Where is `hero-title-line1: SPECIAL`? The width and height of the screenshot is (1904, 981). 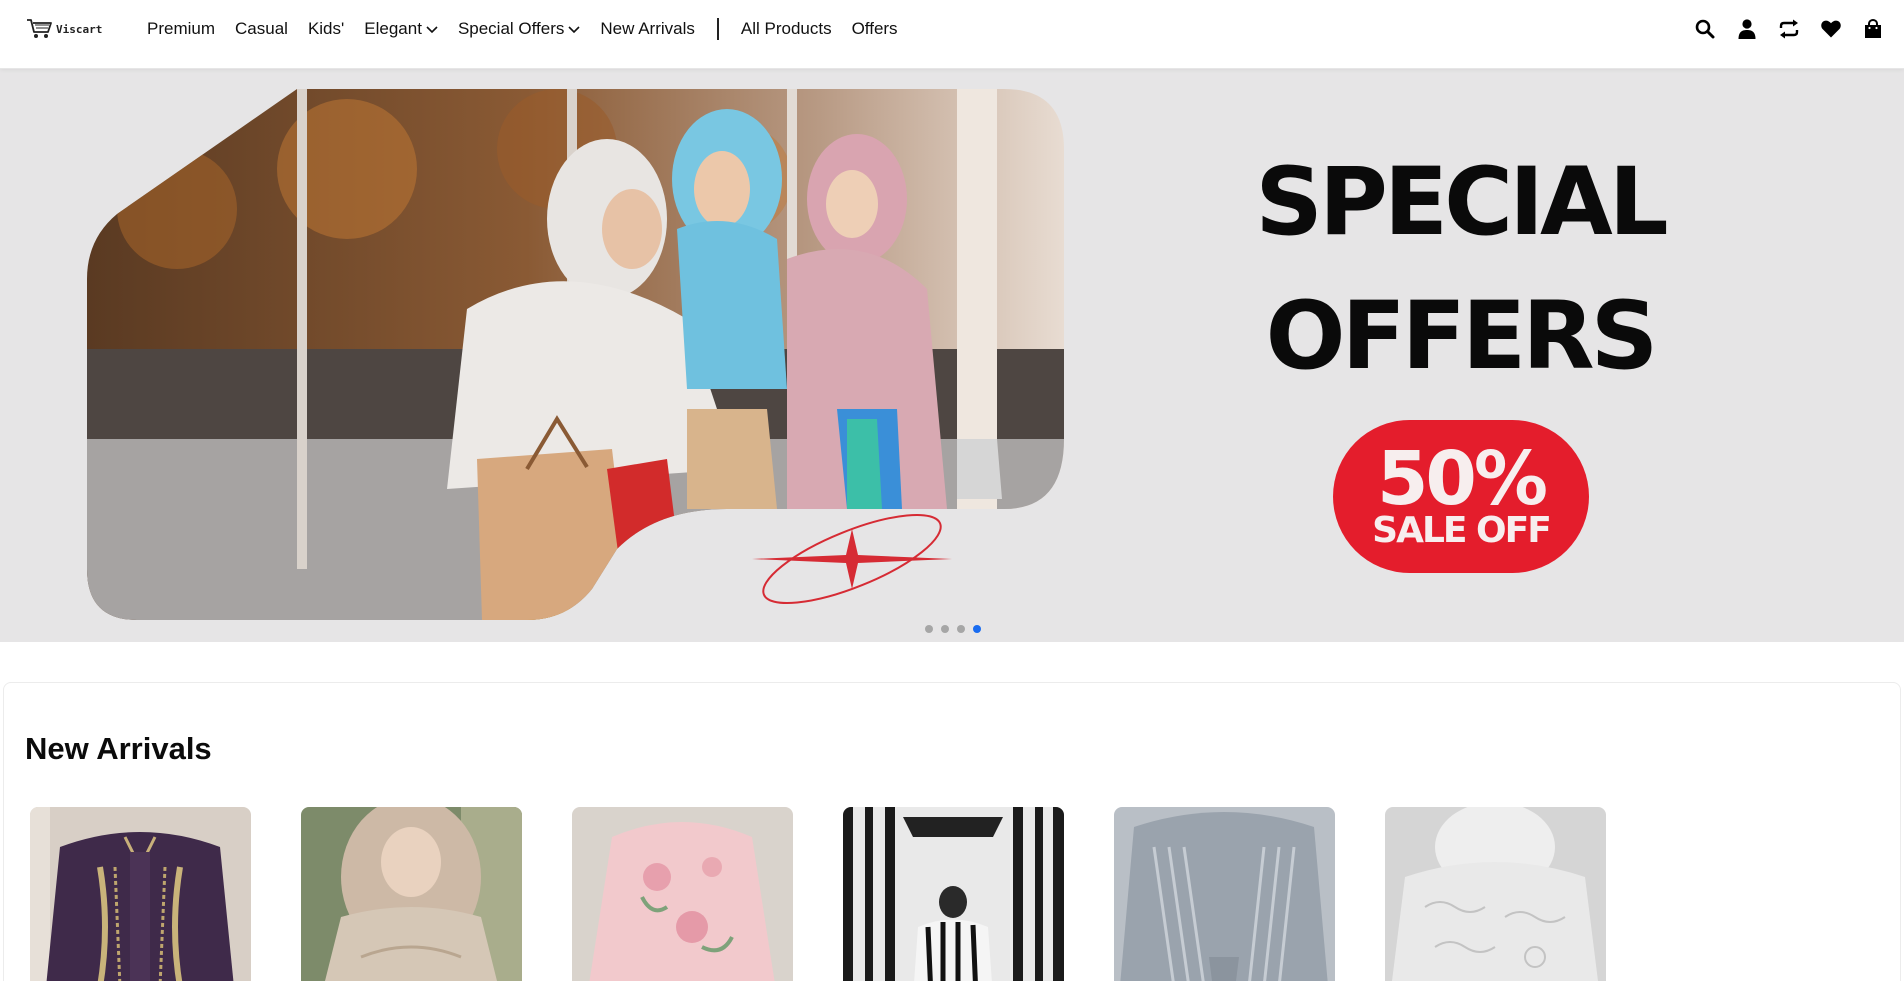
hero-title-line1: SPECIAL is located at coordinates (1461, 202).